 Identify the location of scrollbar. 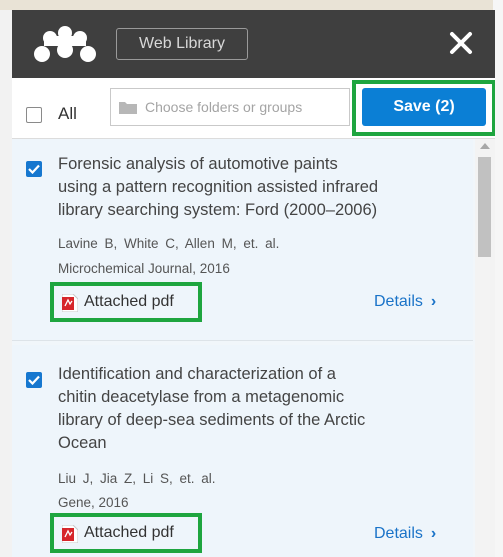
(485, 348).